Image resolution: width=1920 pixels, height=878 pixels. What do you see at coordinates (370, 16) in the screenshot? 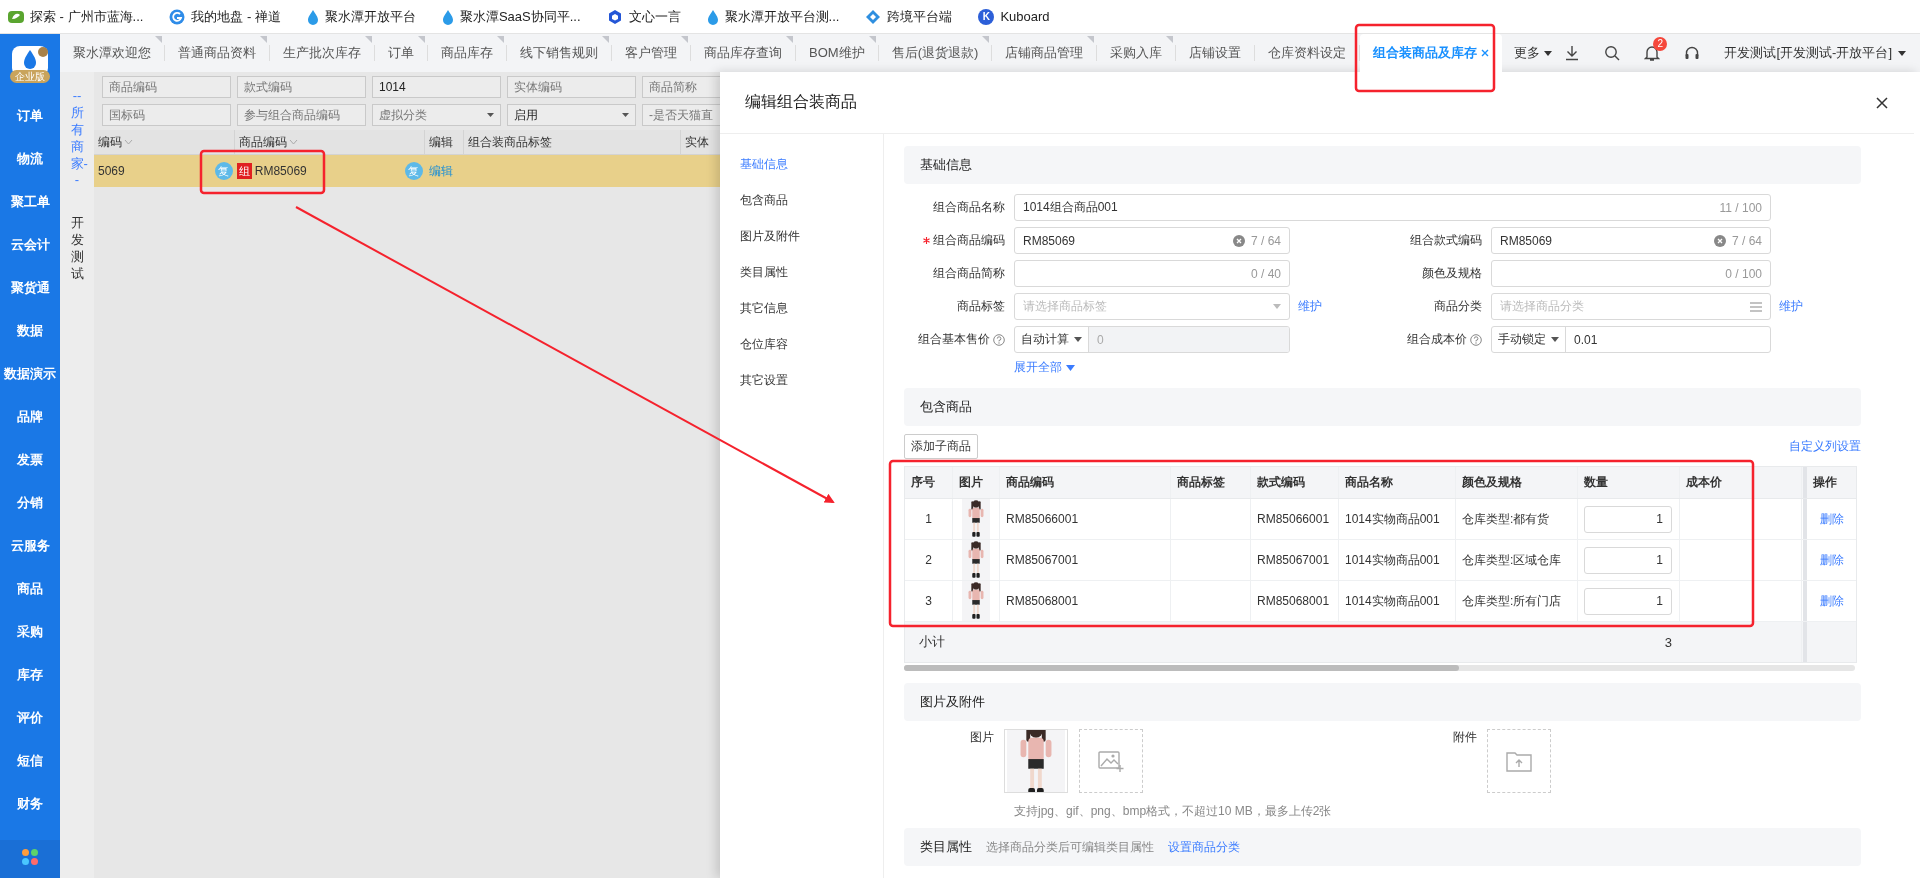
I see `bookmark-link: 聚水潭开放平台` at bounding box center [370, 16].